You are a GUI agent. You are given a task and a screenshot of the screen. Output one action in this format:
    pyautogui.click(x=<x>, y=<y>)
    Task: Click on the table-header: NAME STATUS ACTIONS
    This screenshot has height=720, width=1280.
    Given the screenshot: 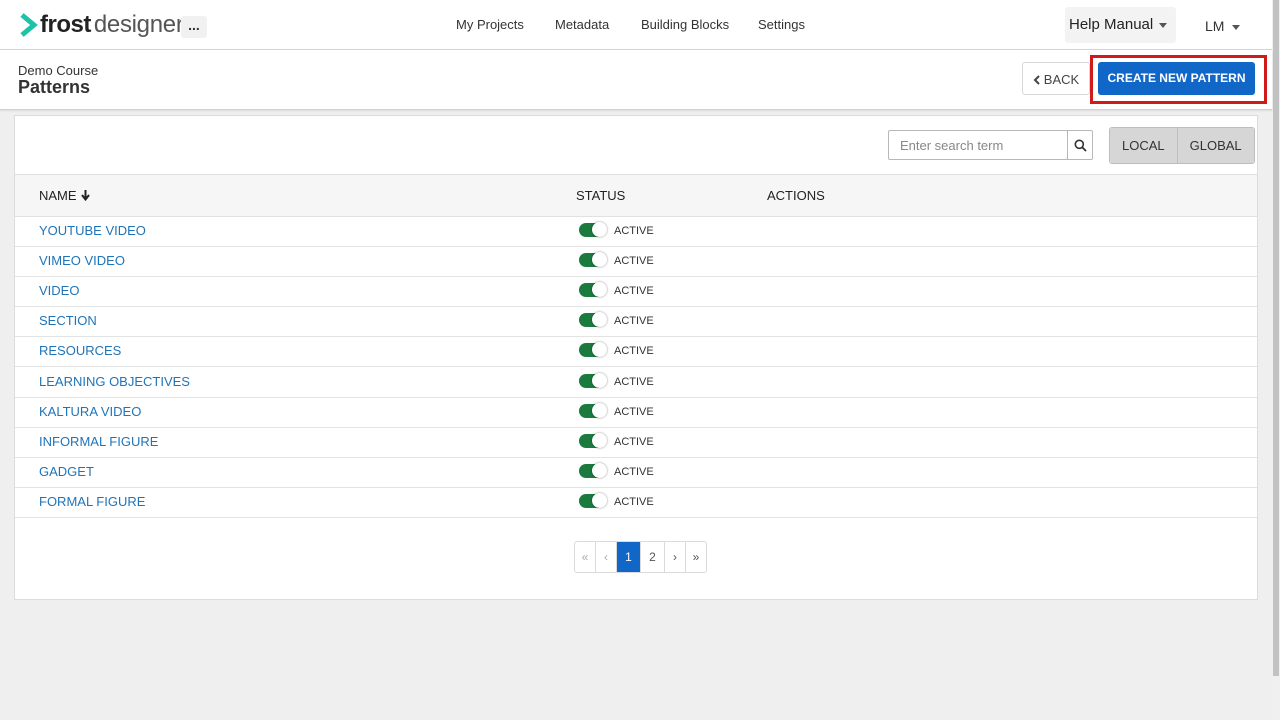 What is the action you would take?
    pyautogui.click(x=636, y=195)
    